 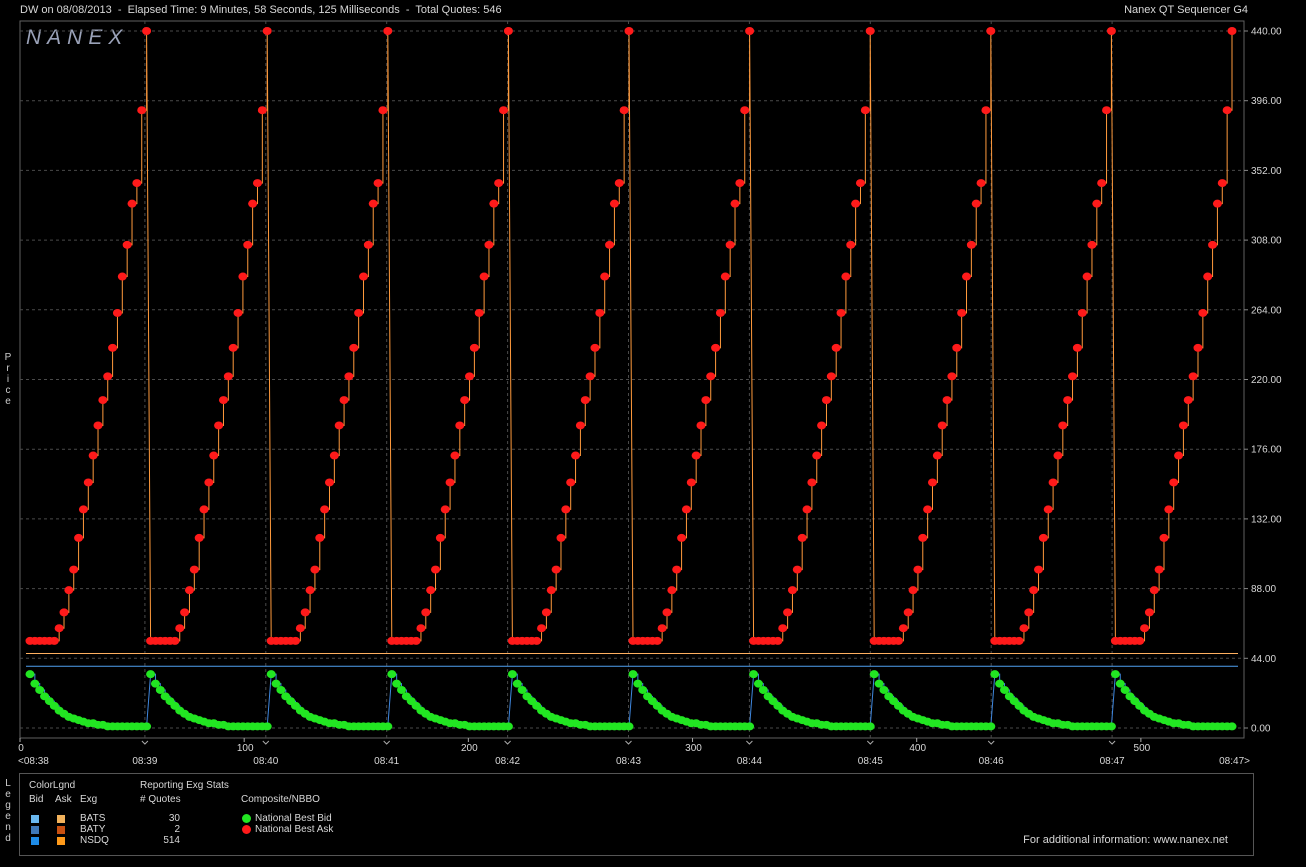 What do you see at coordinates (77, 37) in the screenshot?
I see `nanex-watermark: NANEX` at bounding box center [77, 37].